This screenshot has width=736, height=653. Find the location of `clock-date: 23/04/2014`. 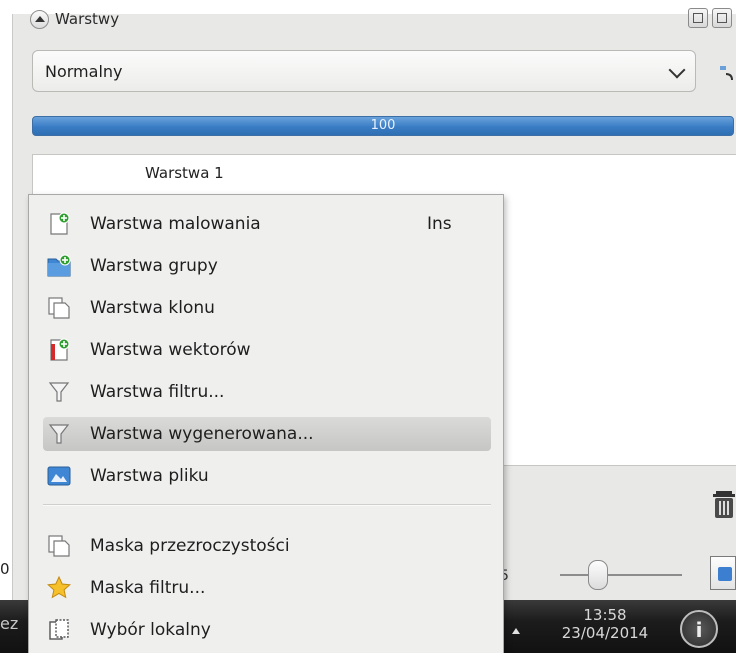

clock-date: 23/04/2014 is located at coordinates (605, 633).